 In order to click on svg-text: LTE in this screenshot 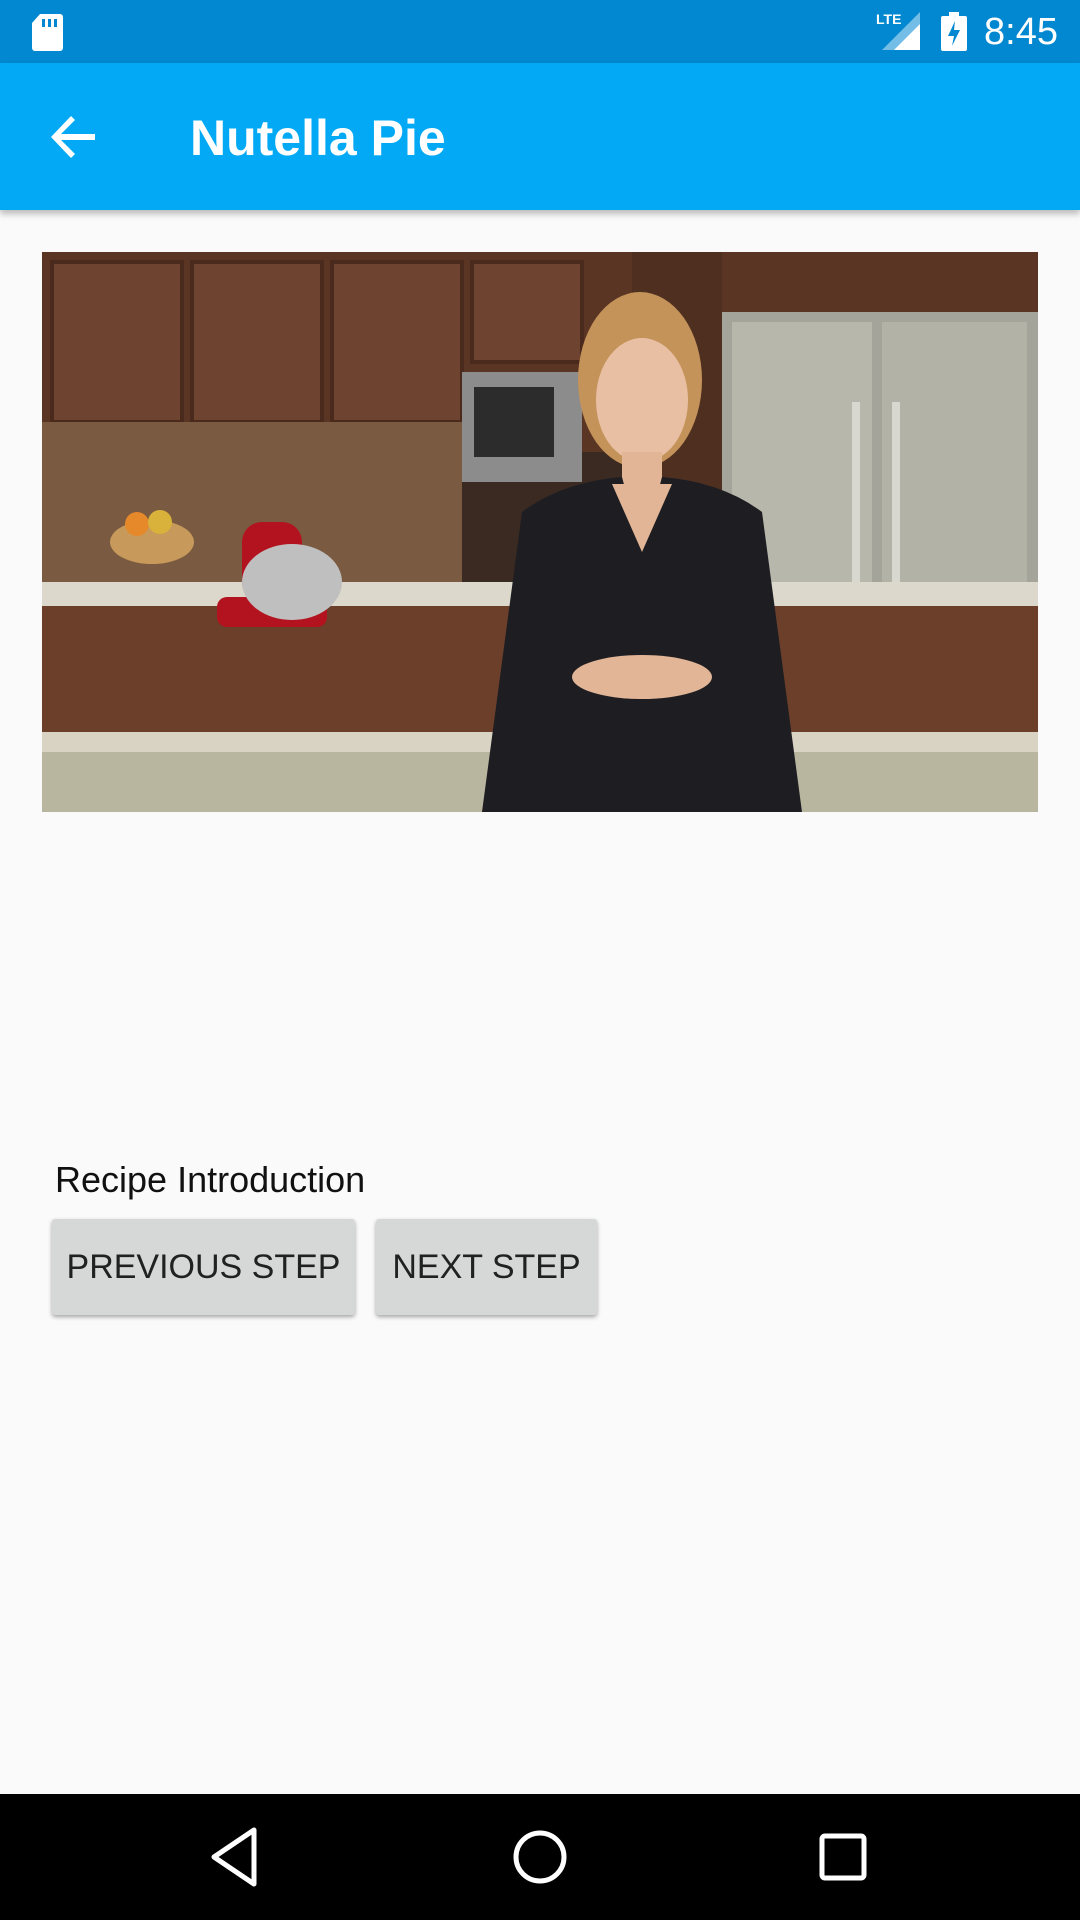, I will do `click(888, 19)`.